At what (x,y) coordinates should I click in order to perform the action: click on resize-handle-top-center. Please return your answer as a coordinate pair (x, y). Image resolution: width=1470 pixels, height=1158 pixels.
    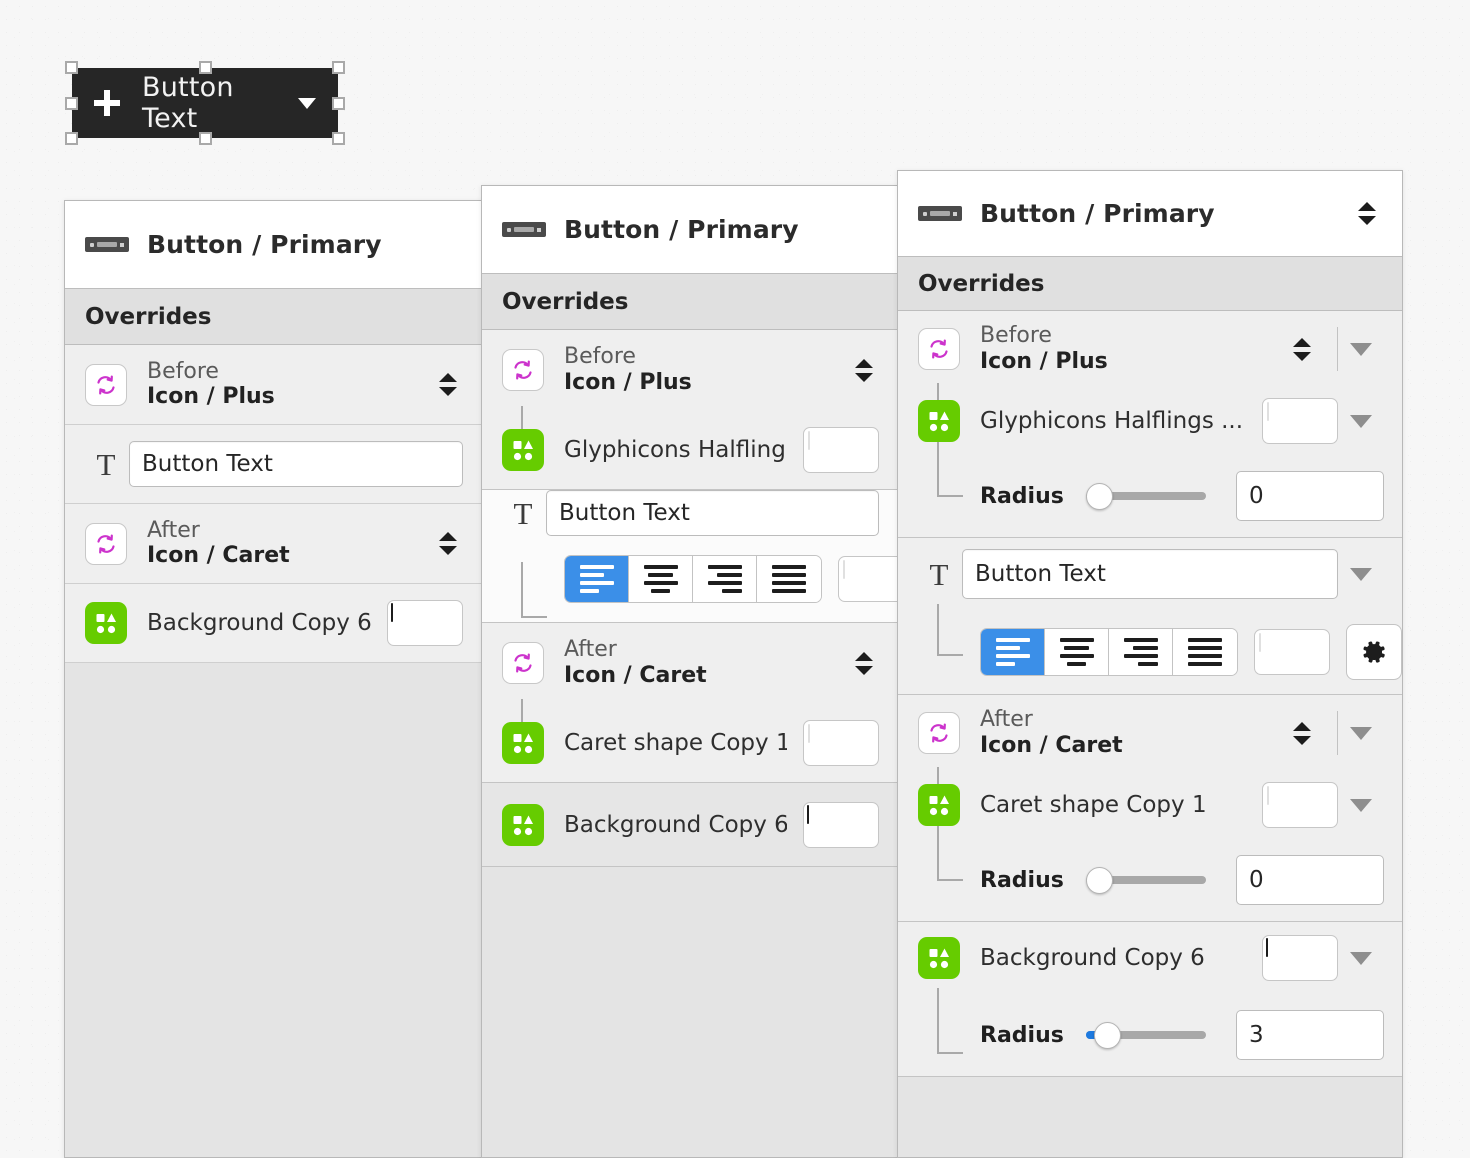
    Looking at the image, I should click on (205, 67).